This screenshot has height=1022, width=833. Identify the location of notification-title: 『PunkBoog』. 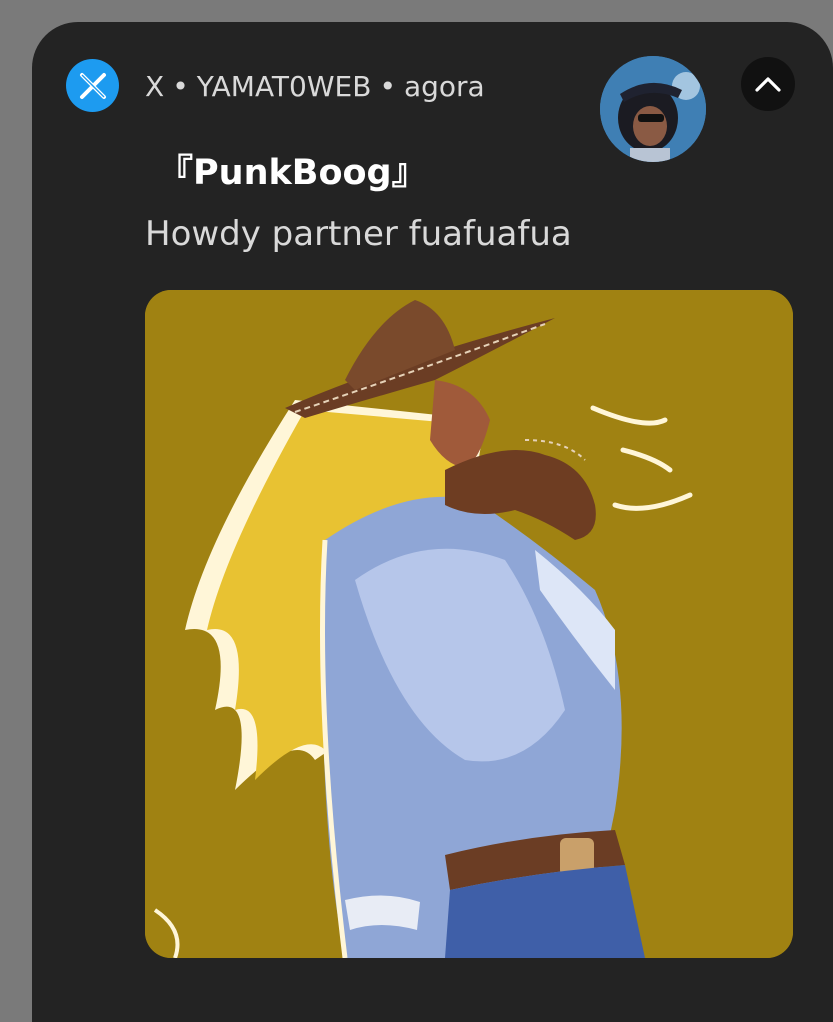
(292, 173).